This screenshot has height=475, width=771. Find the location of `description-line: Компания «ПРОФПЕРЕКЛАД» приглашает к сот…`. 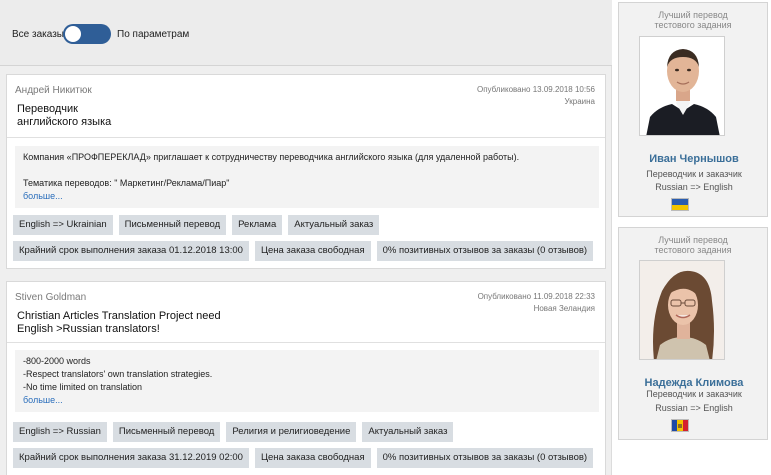

description-line: Компания «ПРОФПЕРЕКЛАД» приглашает к сот… is located at coordinates (271, 157).